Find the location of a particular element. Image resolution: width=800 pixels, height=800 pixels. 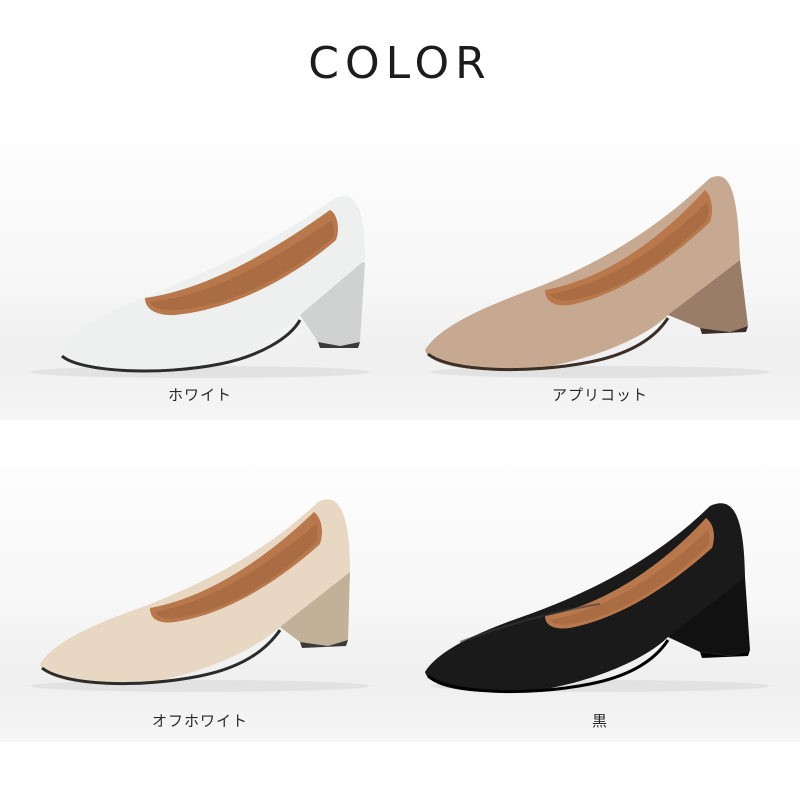

color-label-apricot: アプリコット is located at coordinates (599, 395).